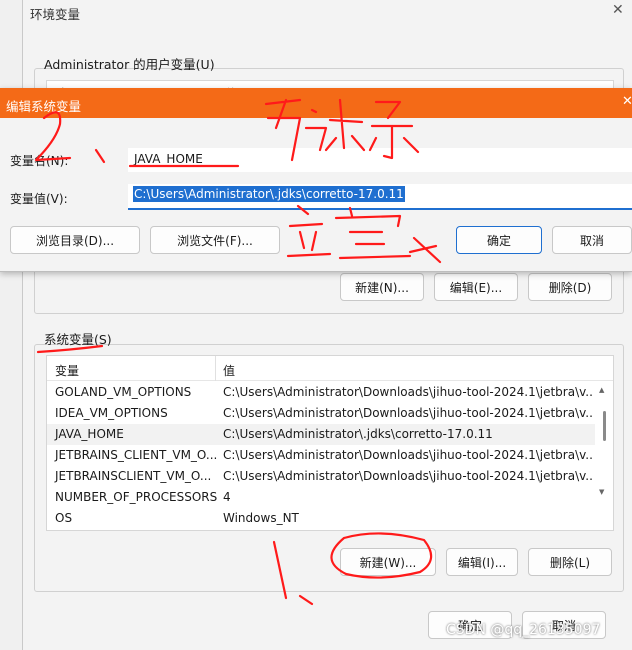  I want to click on annotation-handwriting-value, so click(364, 234).